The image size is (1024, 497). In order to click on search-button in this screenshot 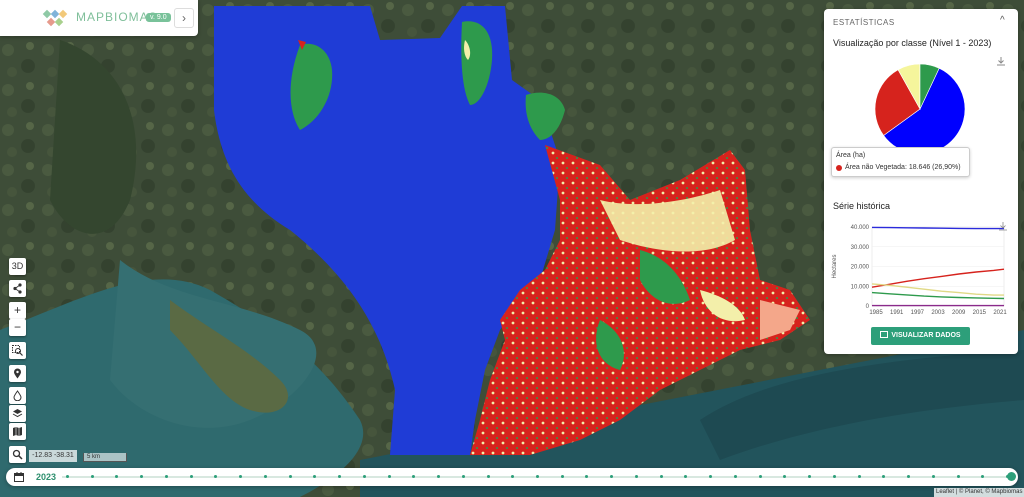, I will do `click(17, 454)`.